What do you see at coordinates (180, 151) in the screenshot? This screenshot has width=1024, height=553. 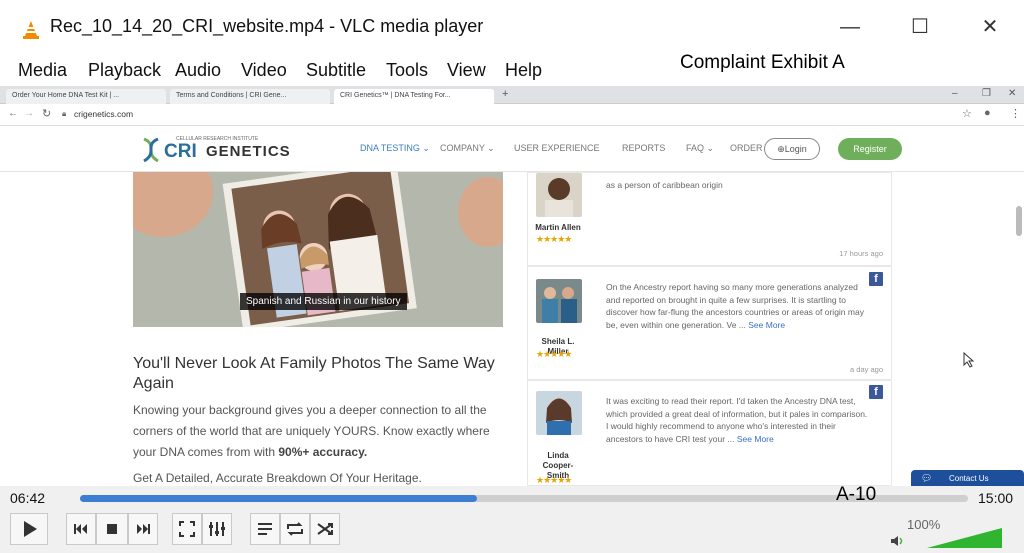 I see `logo-cri: CRI` at bounding box center [180, 151].